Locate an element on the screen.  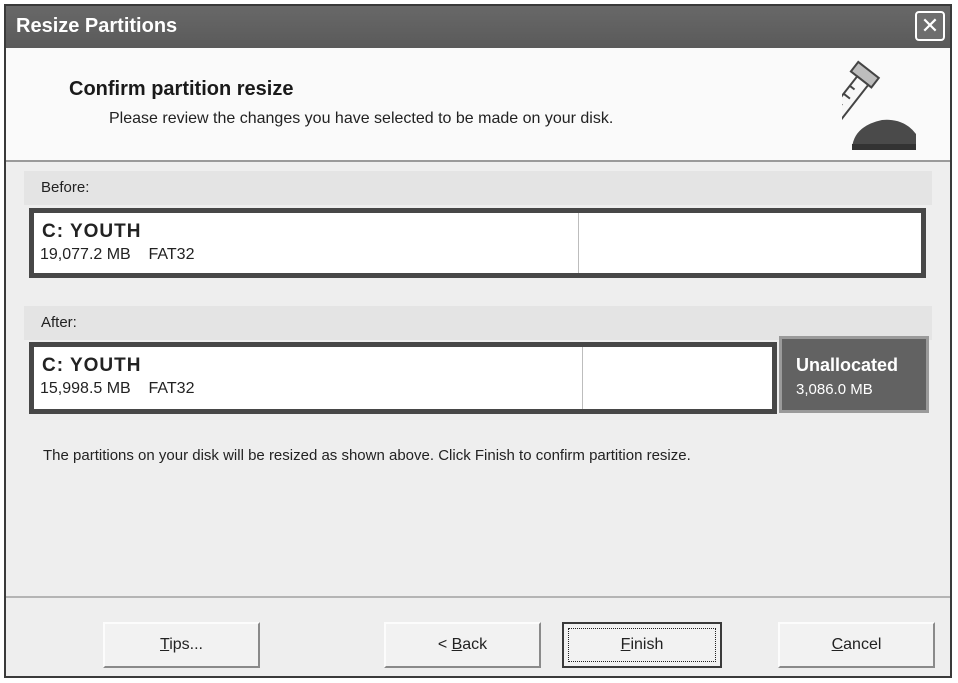
ruler-disk-icon is located at coordinates (879, 106).